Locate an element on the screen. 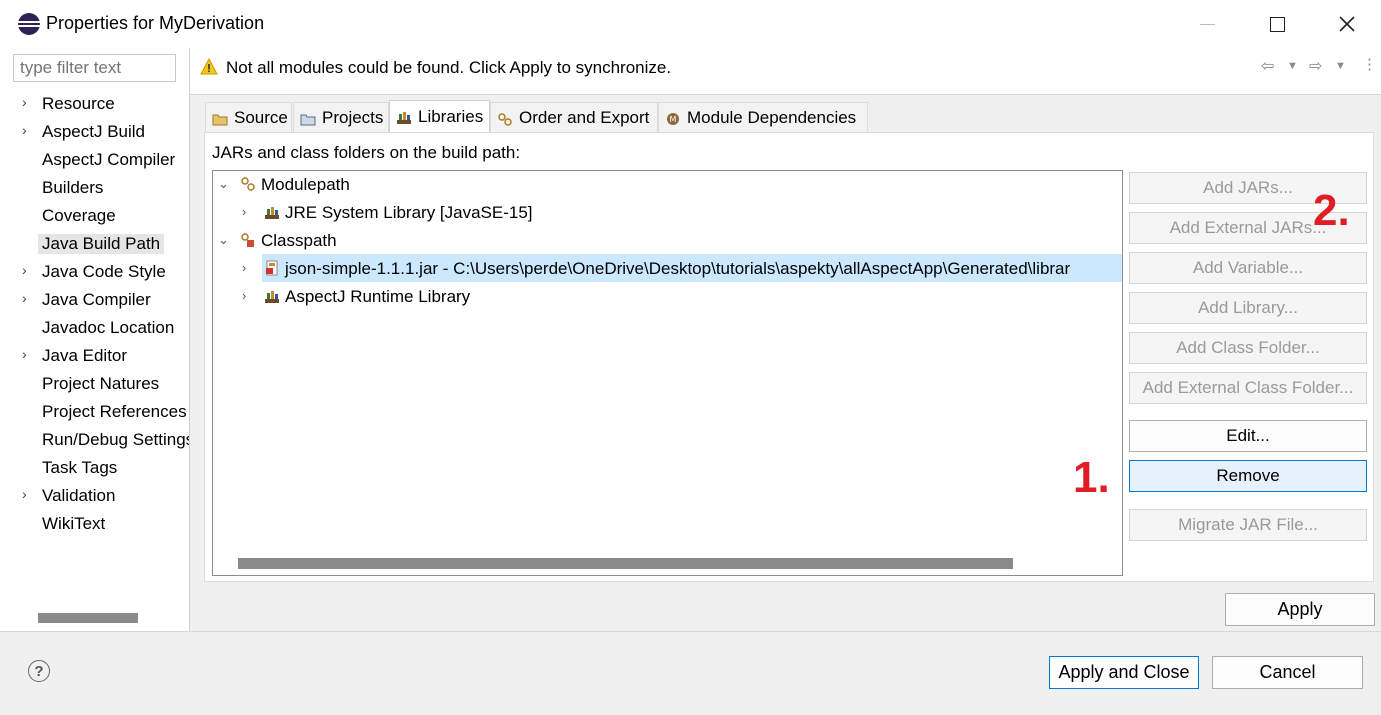  nav-item-label: AspectJ Compiler is located at coordinates (109, 159).